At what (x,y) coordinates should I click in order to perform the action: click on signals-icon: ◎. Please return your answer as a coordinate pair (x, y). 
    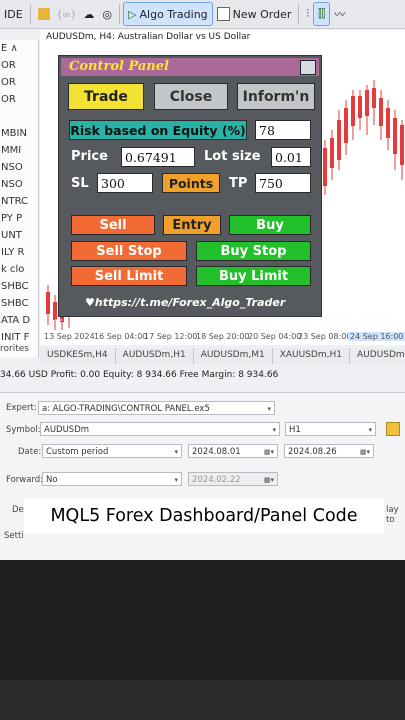
    Looking at the image, I should click on (107, 14).